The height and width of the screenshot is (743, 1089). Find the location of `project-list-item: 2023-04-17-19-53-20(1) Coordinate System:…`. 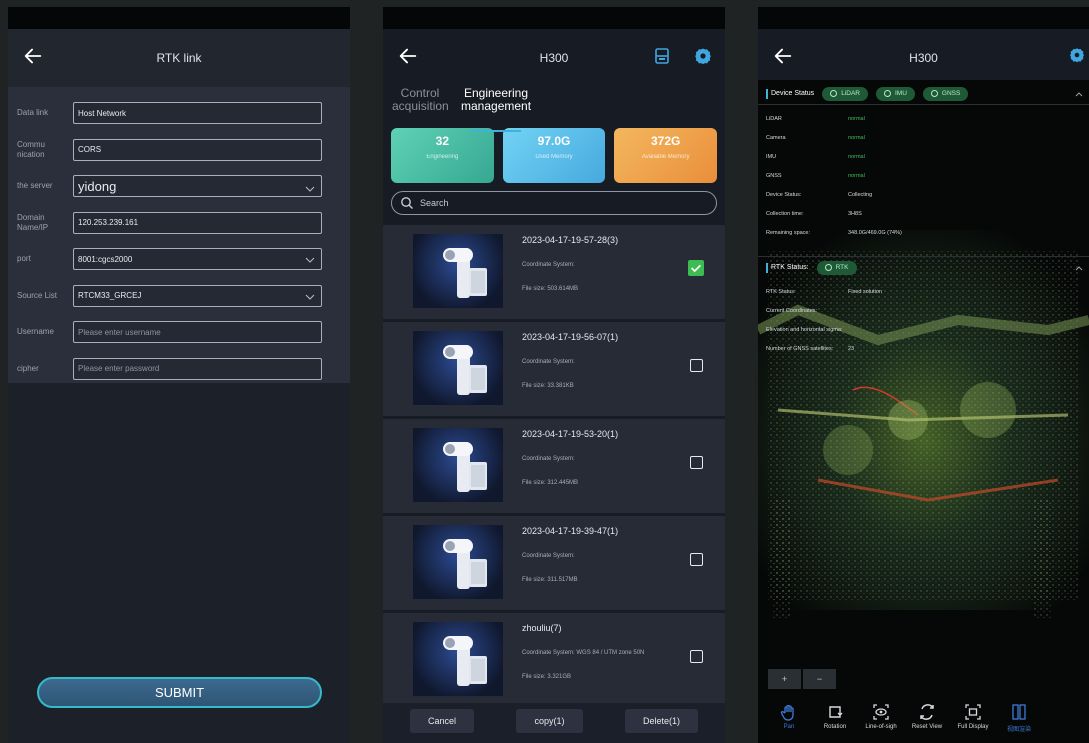

project-list-item: 2023-04-17-19-53-20(1) Coordinate System:… is located at coordinates (554, 466).